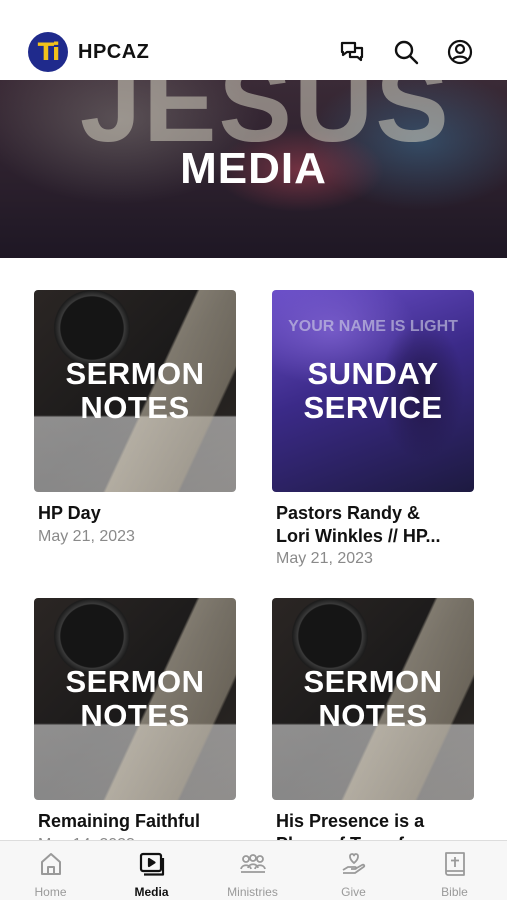 Image resolution: width=507 pixels, height=900 pixels. What do you see at coordinates (50, 892) in the screenshot?
I see `tab-label: Home` at bounding box center [50, 892].